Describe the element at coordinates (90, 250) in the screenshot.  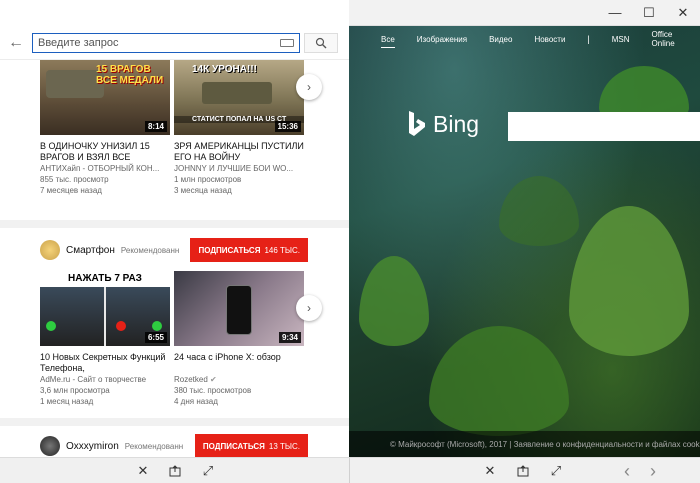
I see `channel-name: Смартфон` at that location.